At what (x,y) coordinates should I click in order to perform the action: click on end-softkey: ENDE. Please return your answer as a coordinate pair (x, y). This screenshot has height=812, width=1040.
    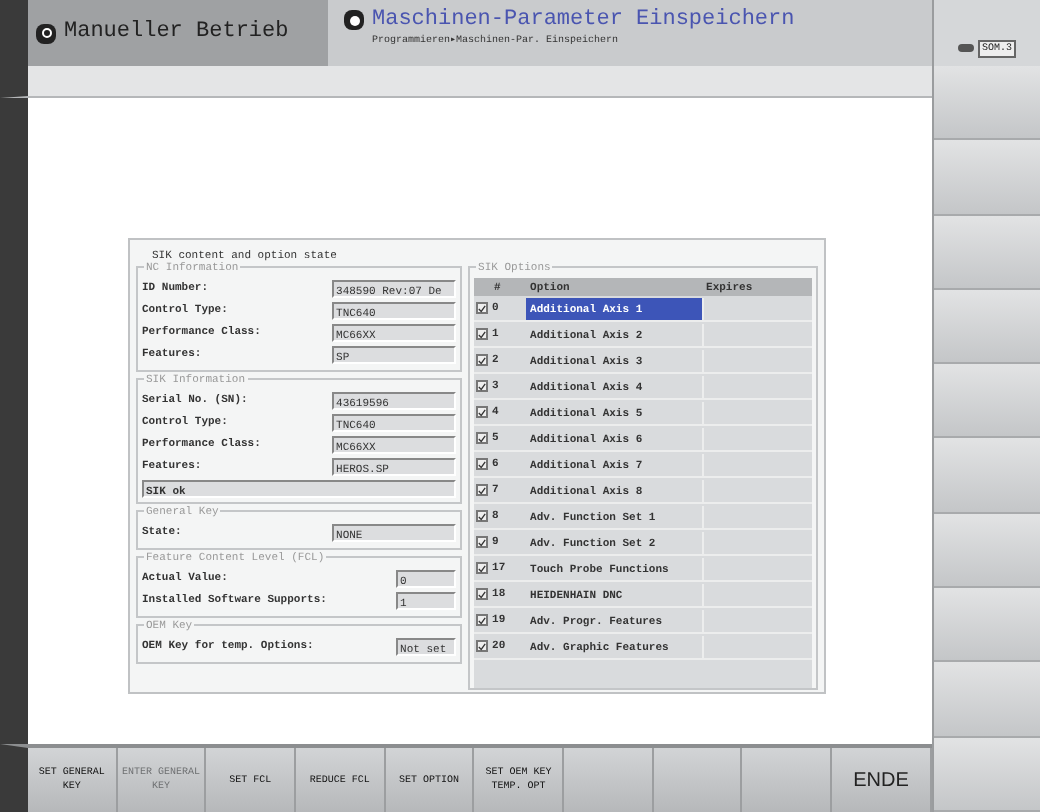
    Looking at the image, I should click on (882, 780).